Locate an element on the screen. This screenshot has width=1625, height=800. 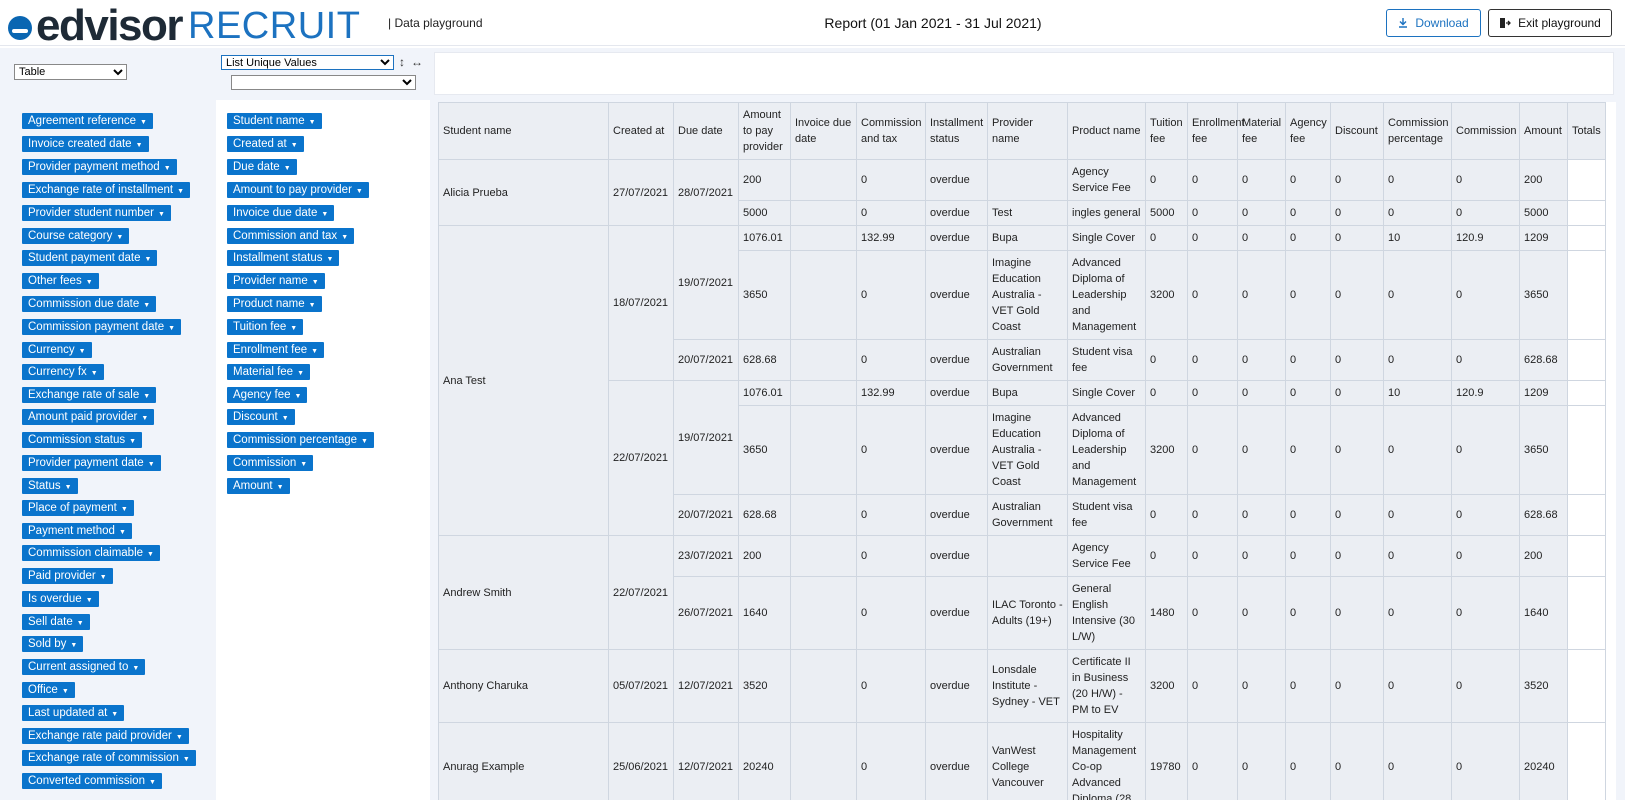
aggregator-select: List Unique Values is located at coordinates (307, 62).